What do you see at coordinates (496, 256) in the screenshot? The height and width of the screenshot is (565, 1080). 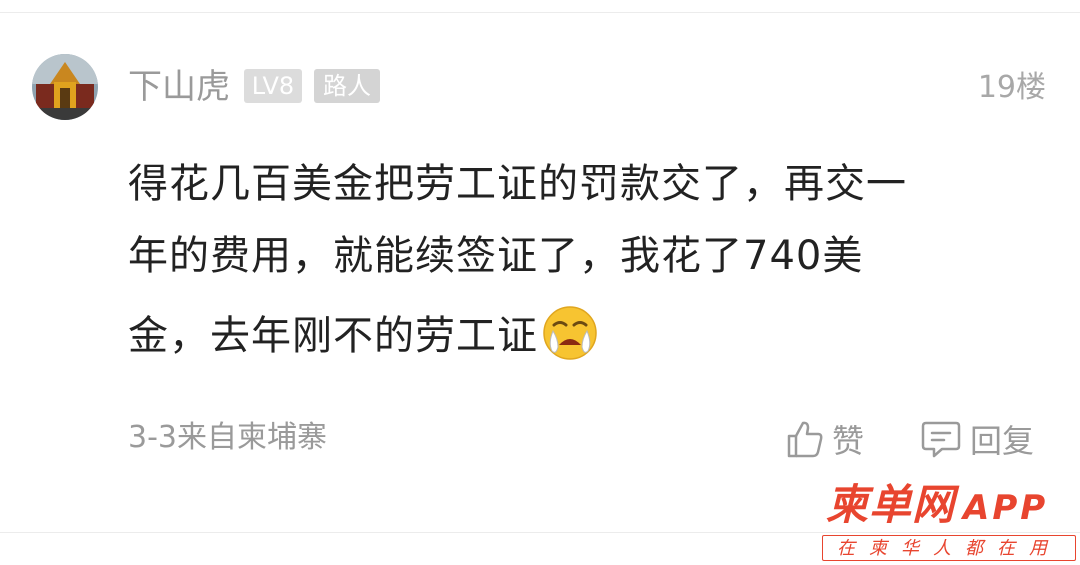 I see `comment-line: 年的费用，就能续签证了，我花了740美` at bounding box center [496, 256].